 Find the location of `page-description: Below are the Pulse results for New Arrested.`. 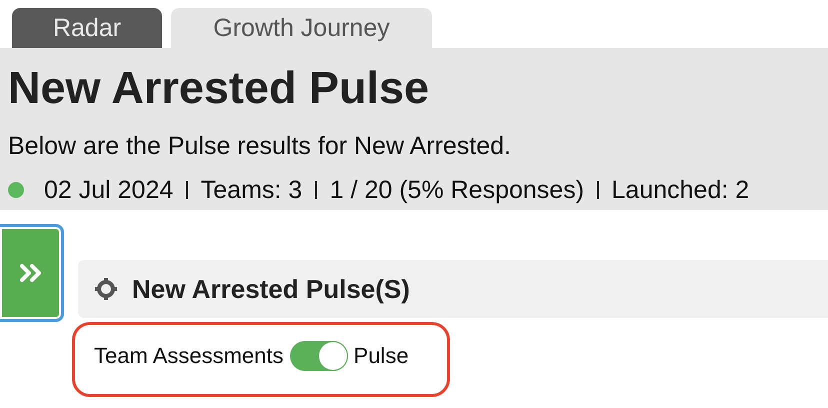

page-description: Below are the Pulse results for New Arrested. is located at coordinates (260, 146).